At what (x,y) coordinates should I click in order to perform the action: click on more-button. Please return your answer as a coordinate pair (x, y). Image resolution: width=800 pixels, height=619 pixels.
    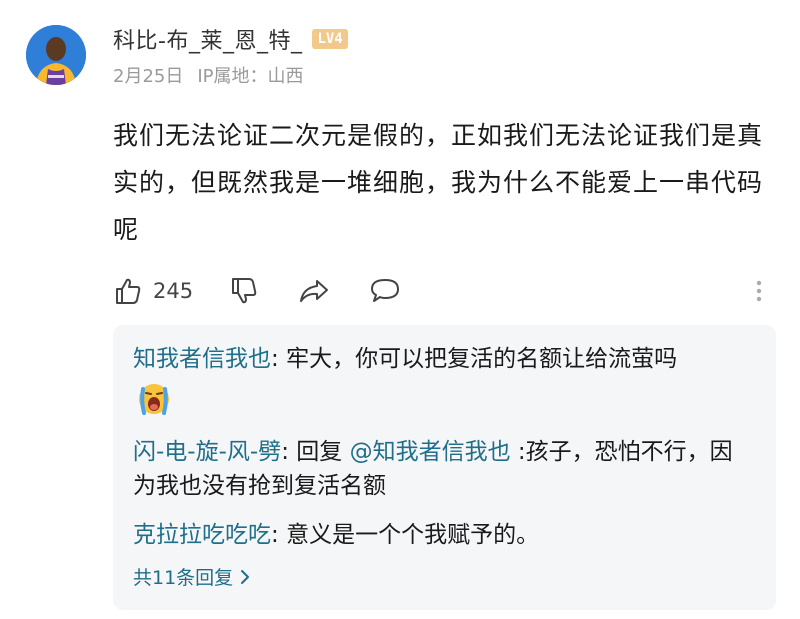
    Looking at the image, I should click on (759, 291).